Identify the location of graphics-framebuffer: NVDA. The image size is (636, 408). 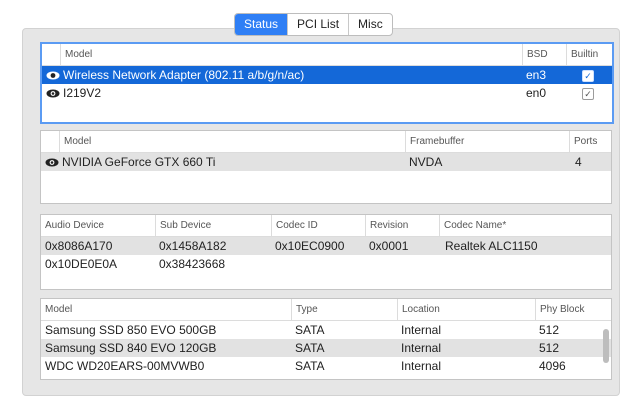
(426, 162).